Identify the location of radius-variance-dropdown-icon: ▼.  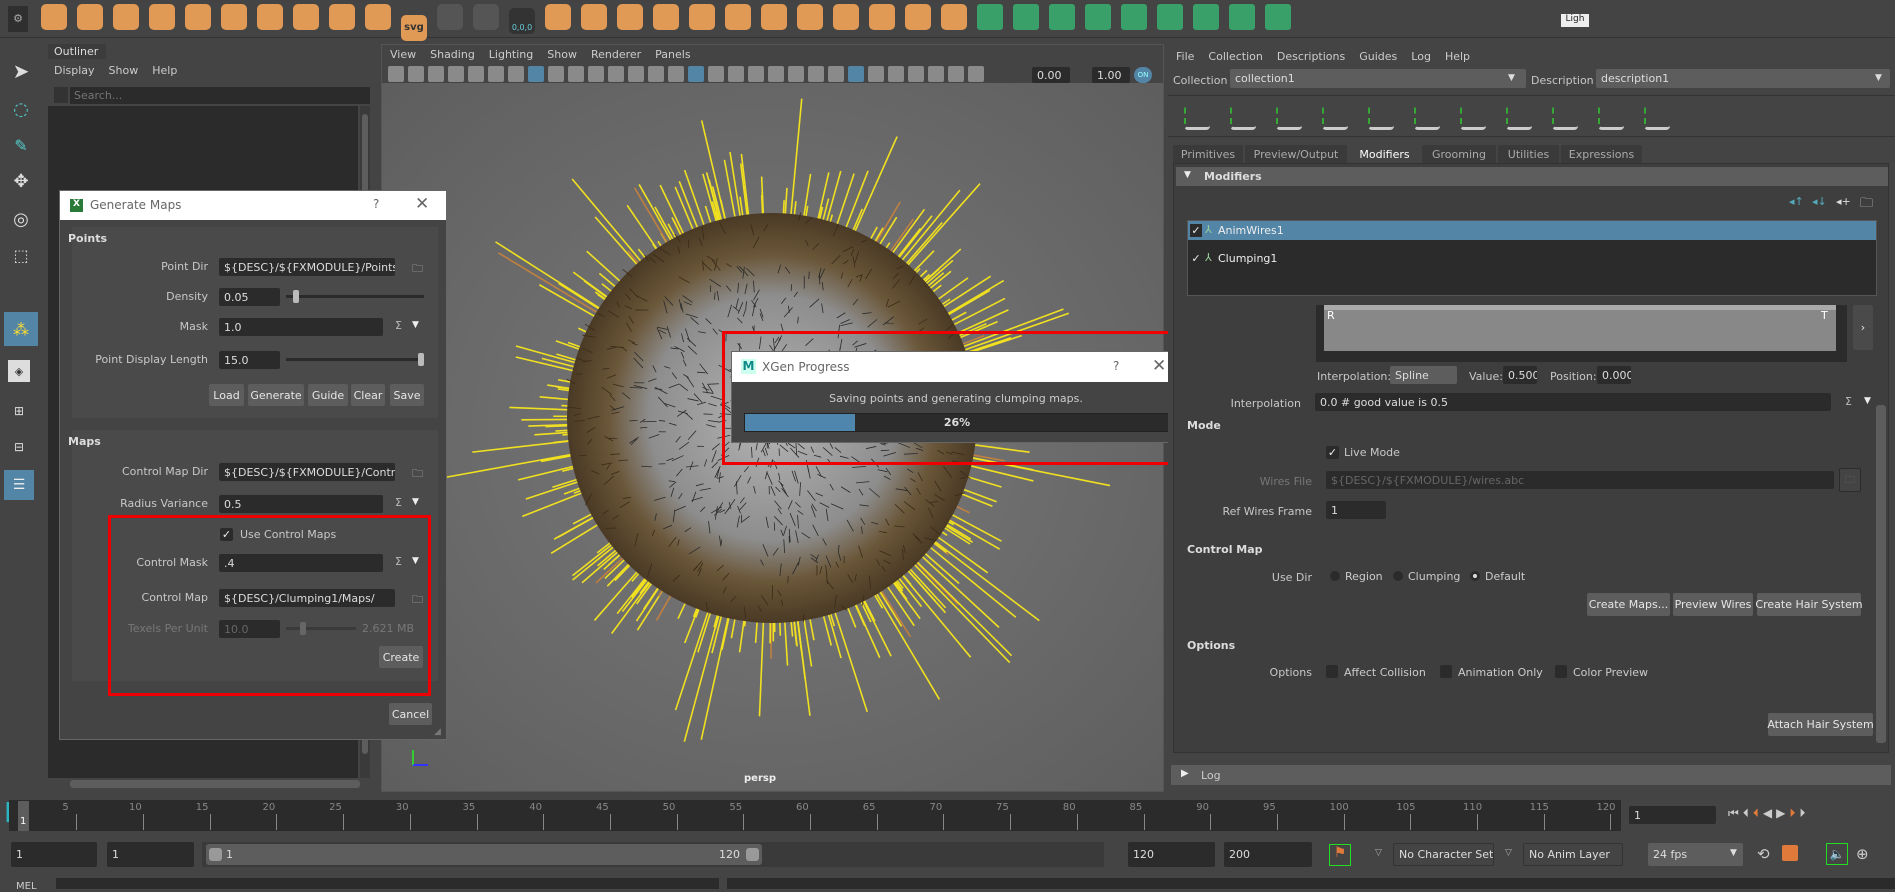
(415, 502).